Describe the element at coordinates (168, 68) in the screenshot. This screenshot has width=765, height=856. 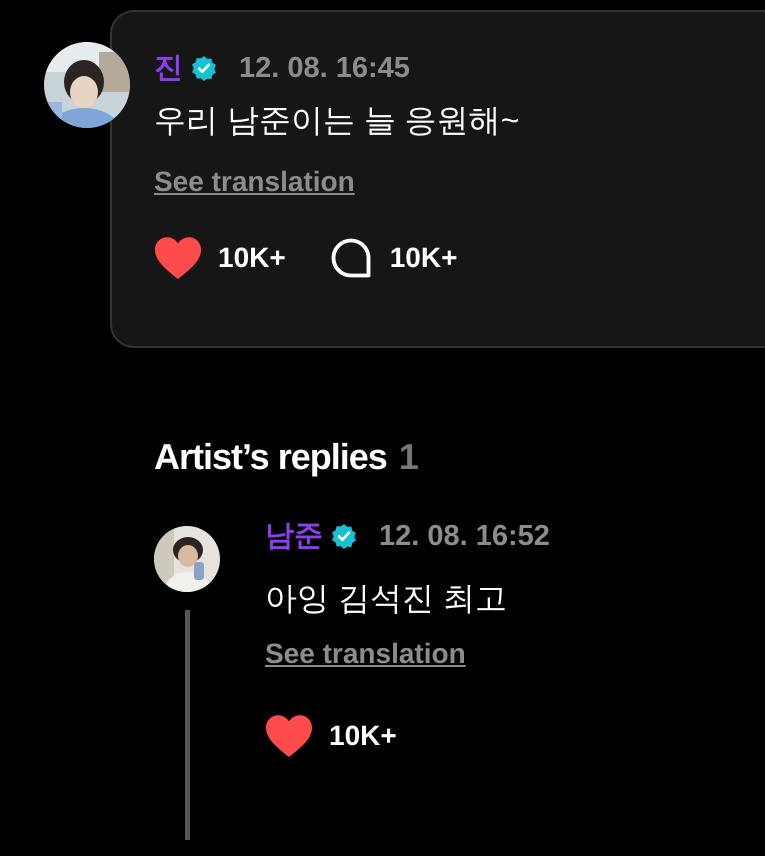
I see `author-name: 진` at that location.